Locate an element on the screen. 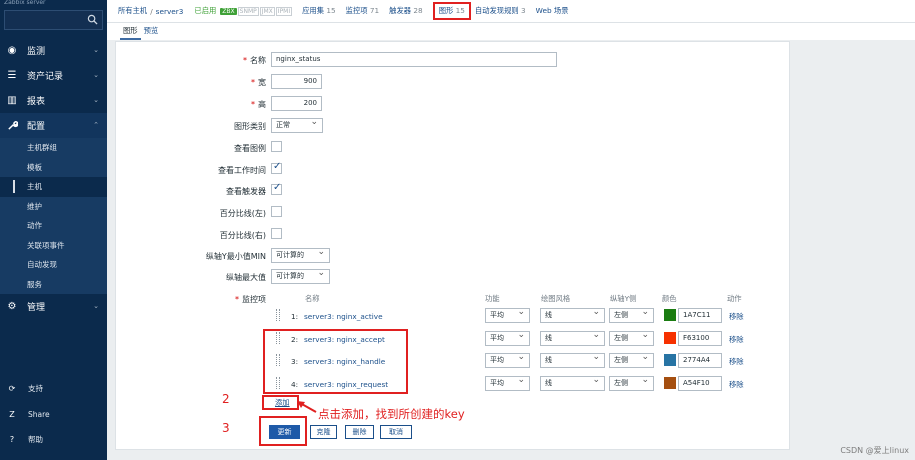  ymin-select: 可计算的 is located at coordinates (300, 254).